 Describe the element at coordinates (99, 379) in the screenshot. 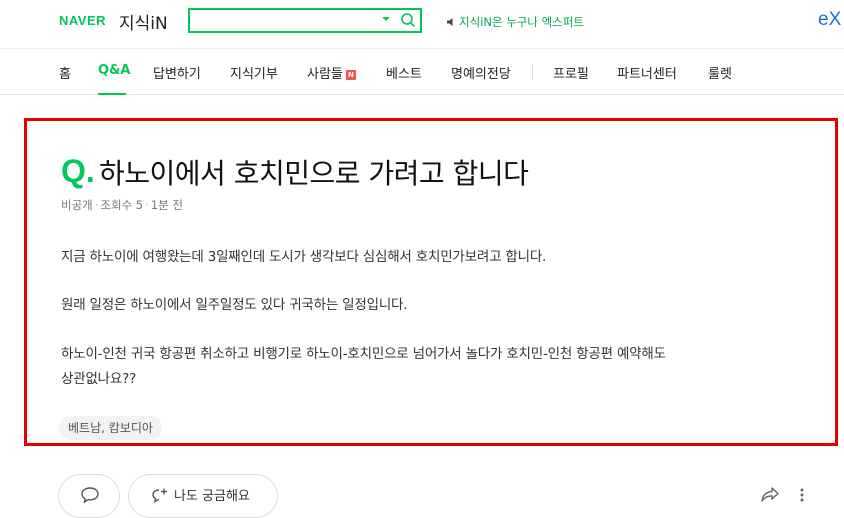

I see `question-body-line: 상관없나요??` at that location.